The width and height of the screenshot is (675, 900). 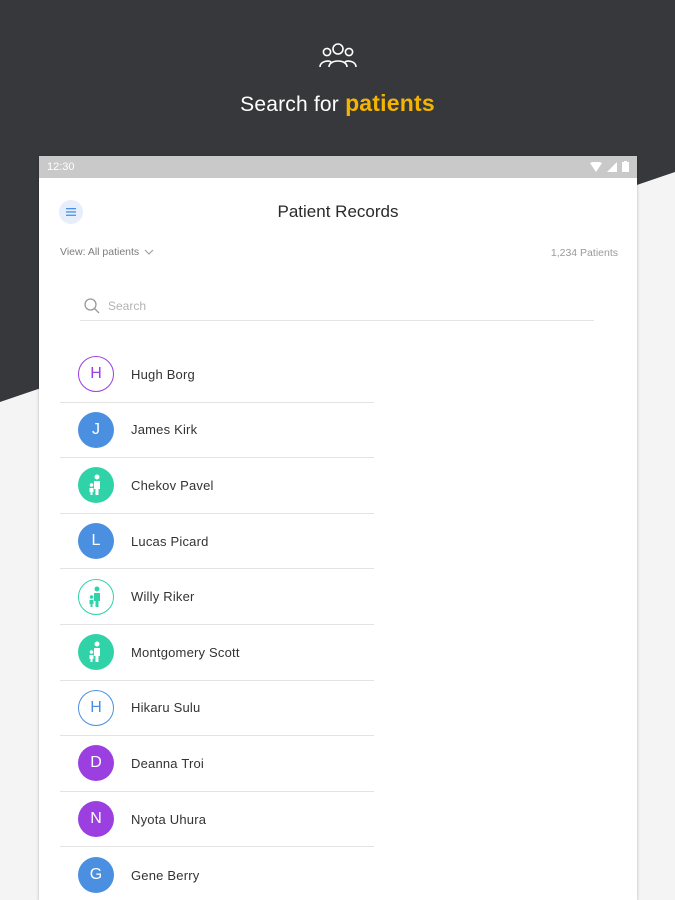 What do you see at coordinates (338, 259) in the screenshot?
I see `view-bar: View: All patients 1,234 Patients` at bounding box center [338, 259].